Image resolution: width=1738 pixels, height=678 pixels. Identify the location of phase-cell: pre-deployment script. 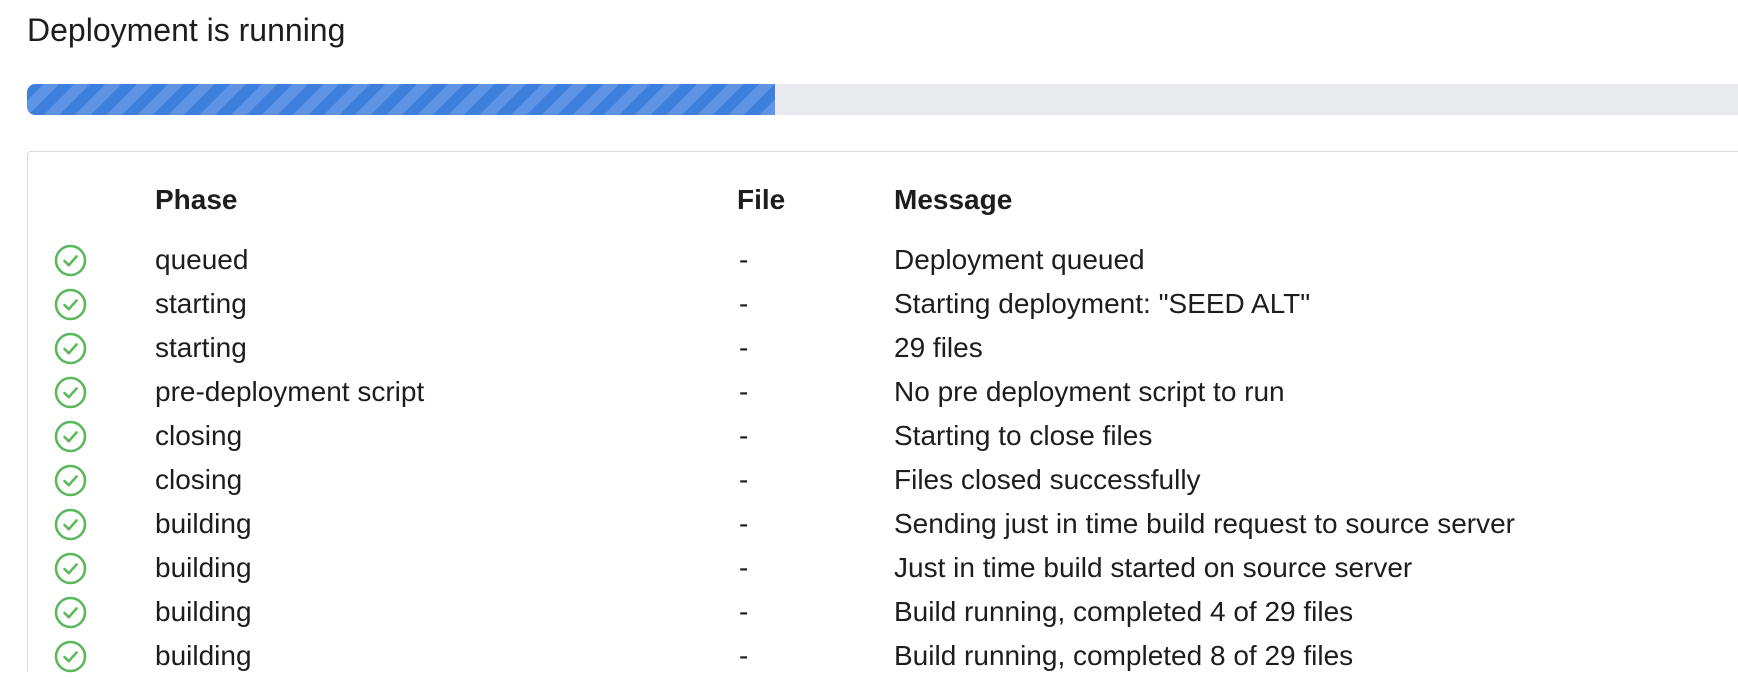
(290, 391).